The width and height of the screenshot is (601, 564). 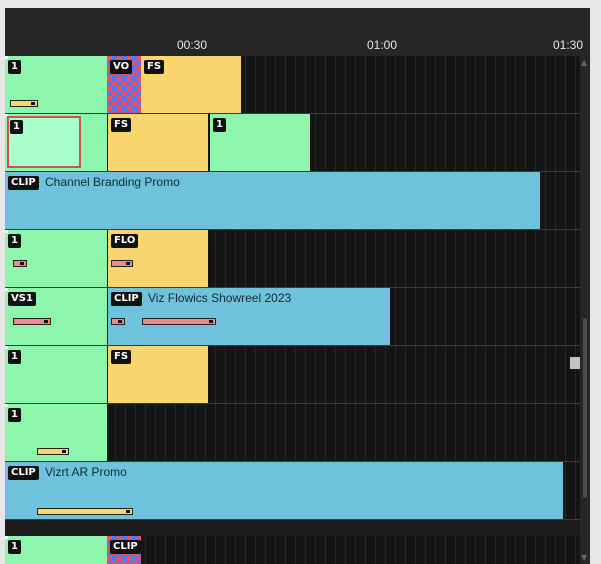 I want to click on track-row: 1 CLIP, so click(x=292, y=550).